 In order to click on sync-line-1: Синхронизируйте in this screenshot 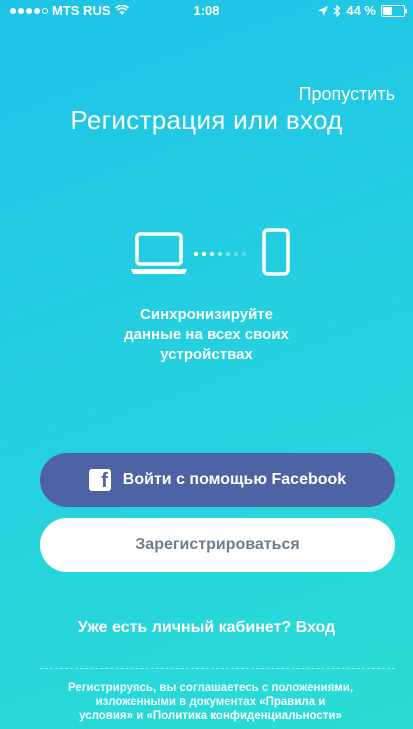, I will do `click(206, 314)`.